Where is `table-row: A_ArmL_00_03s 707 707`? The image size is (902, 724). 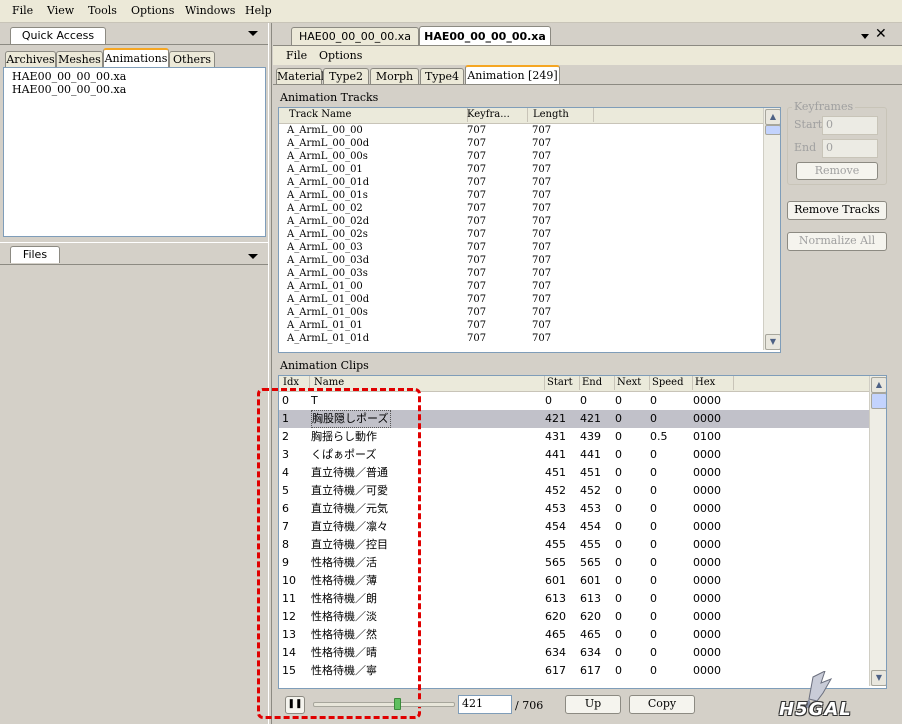 table-row: A_ArmL_00_03s 707 707 is located at coordinates (521, 273).